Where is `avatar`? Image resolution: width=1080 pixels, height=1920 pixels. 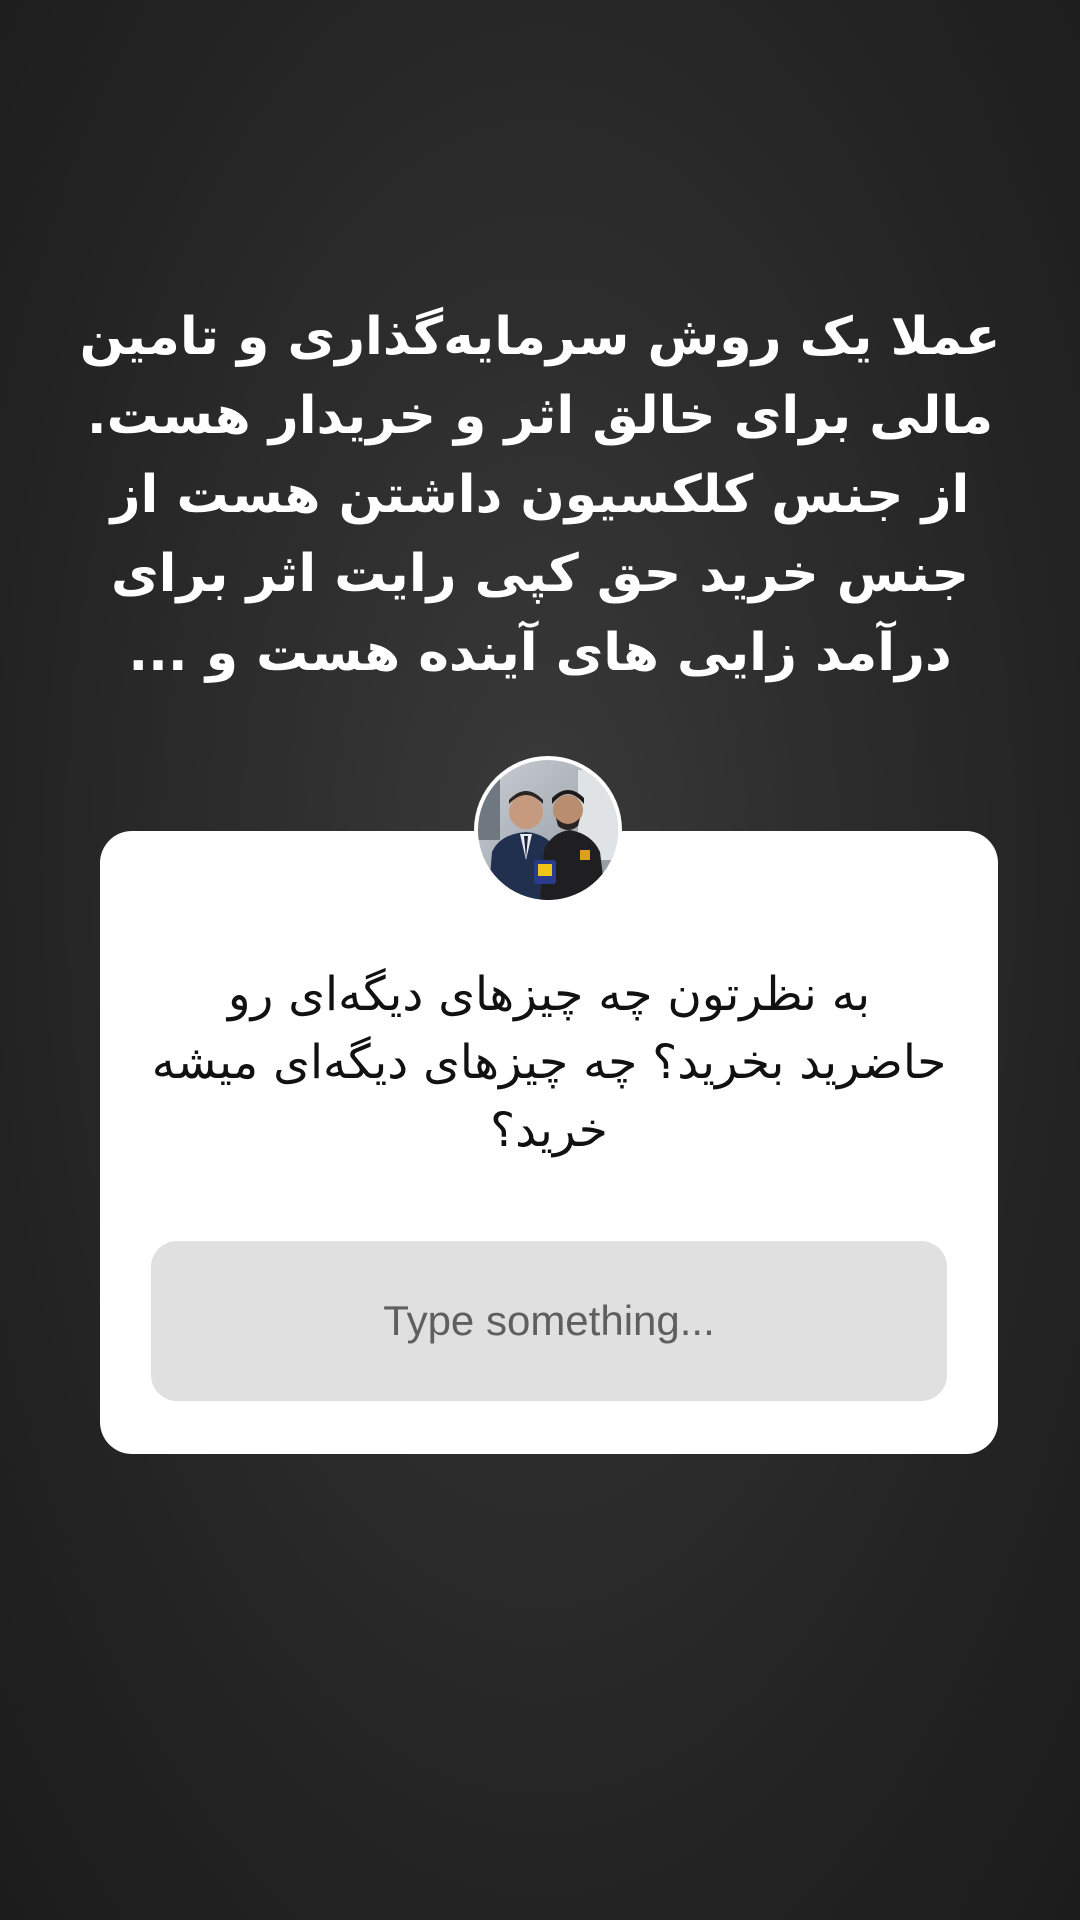 avatar is located at coordinates (548, 830).